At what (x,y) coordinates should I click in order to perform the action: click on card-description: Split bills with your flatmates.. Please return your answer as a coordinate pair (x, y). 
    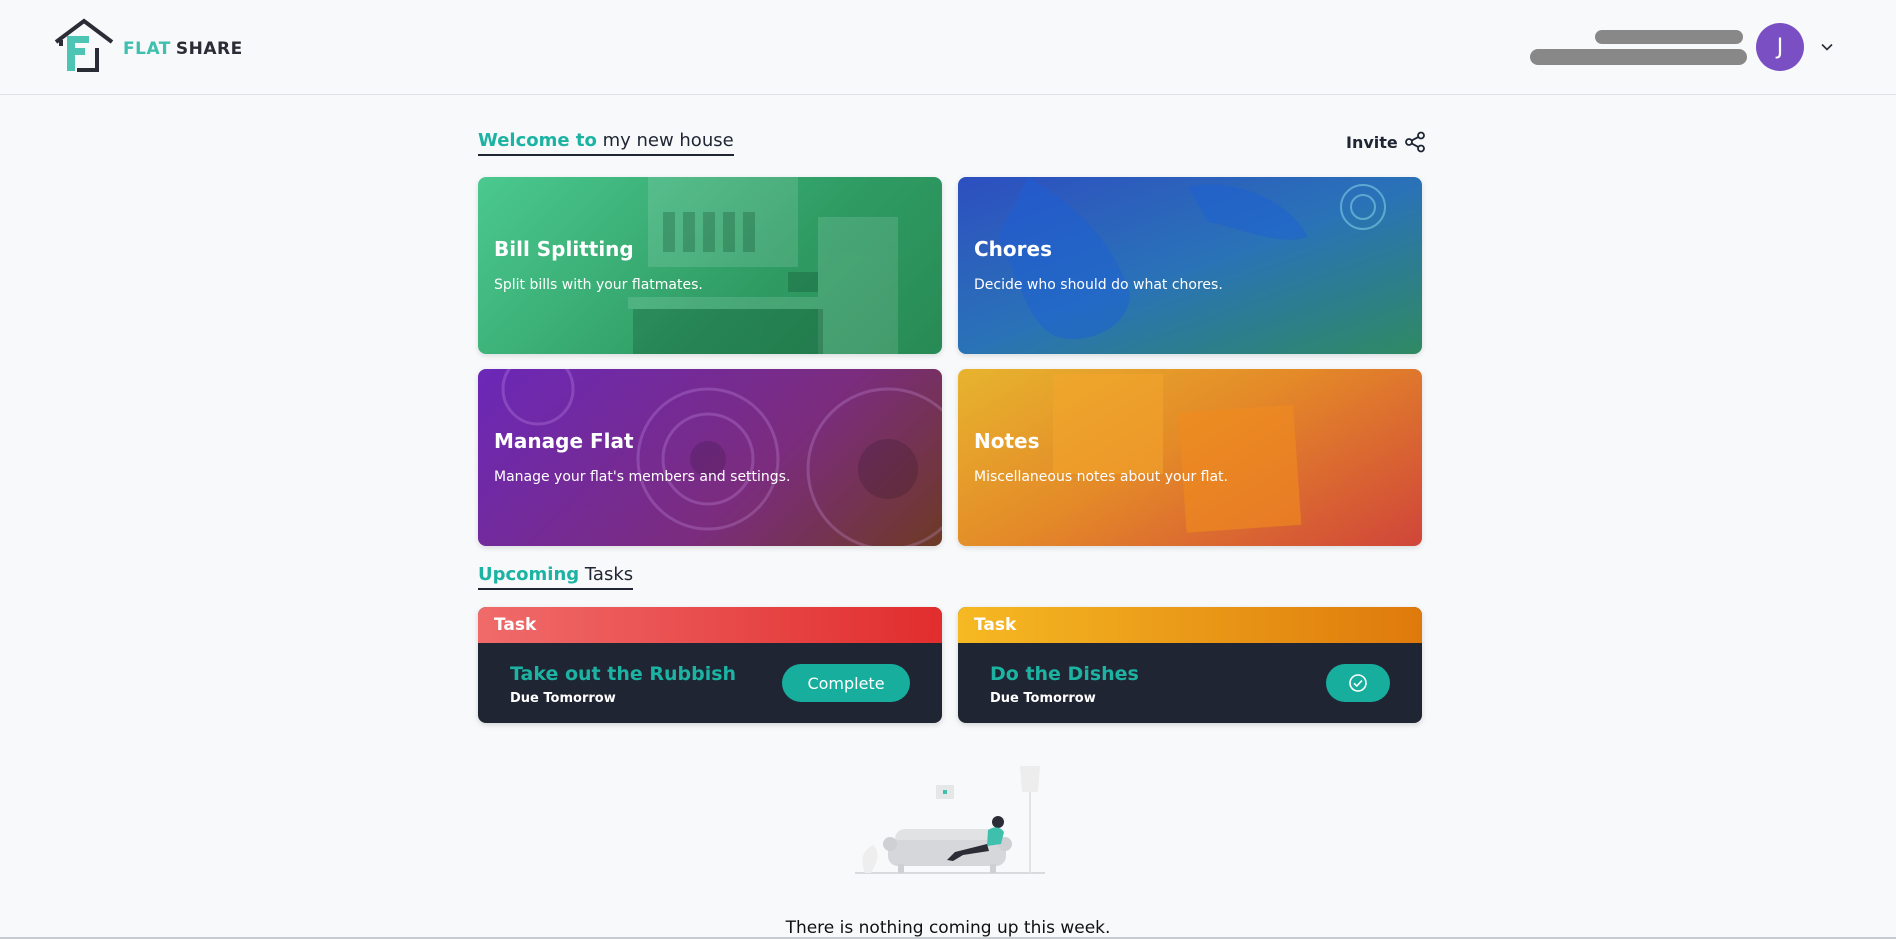
    Looking at the image, I should click on (598, 285).